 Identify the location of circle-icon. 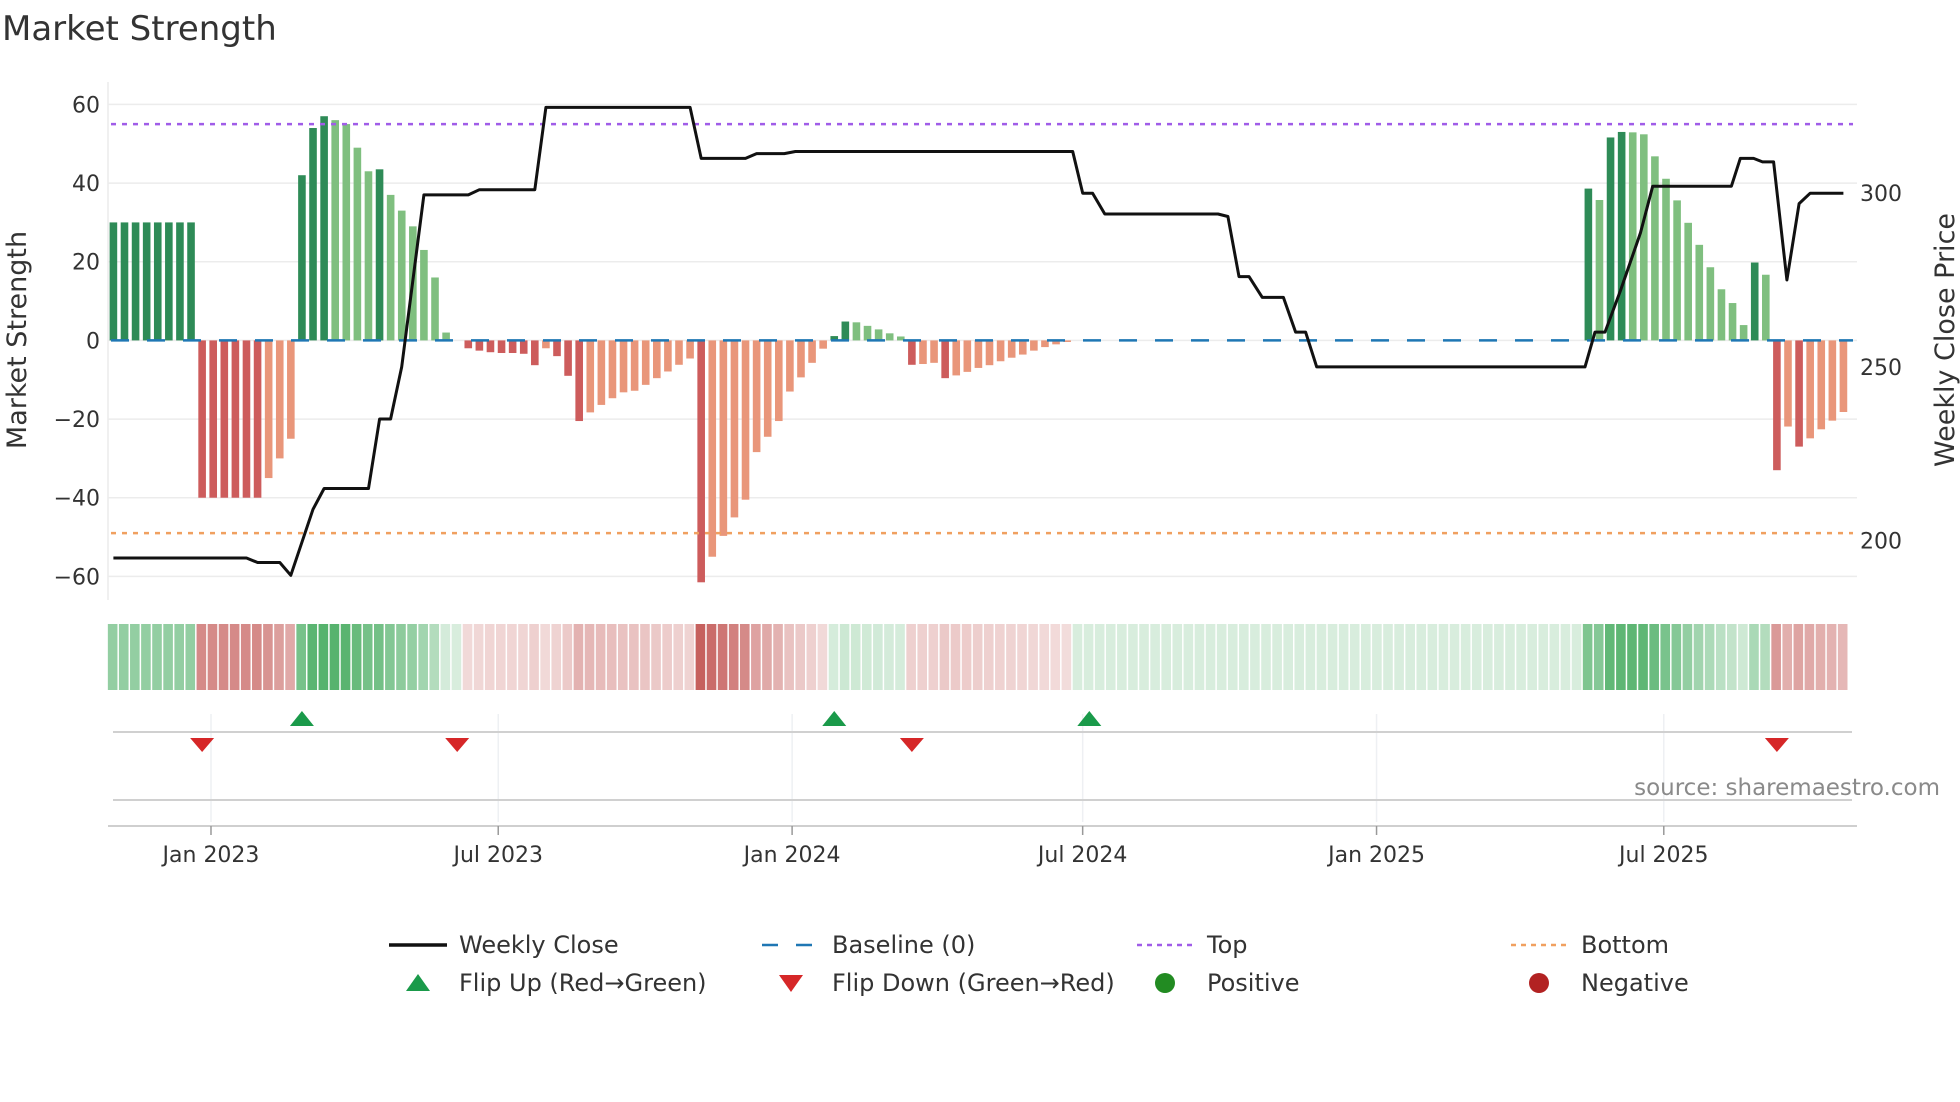
(1165, 983).